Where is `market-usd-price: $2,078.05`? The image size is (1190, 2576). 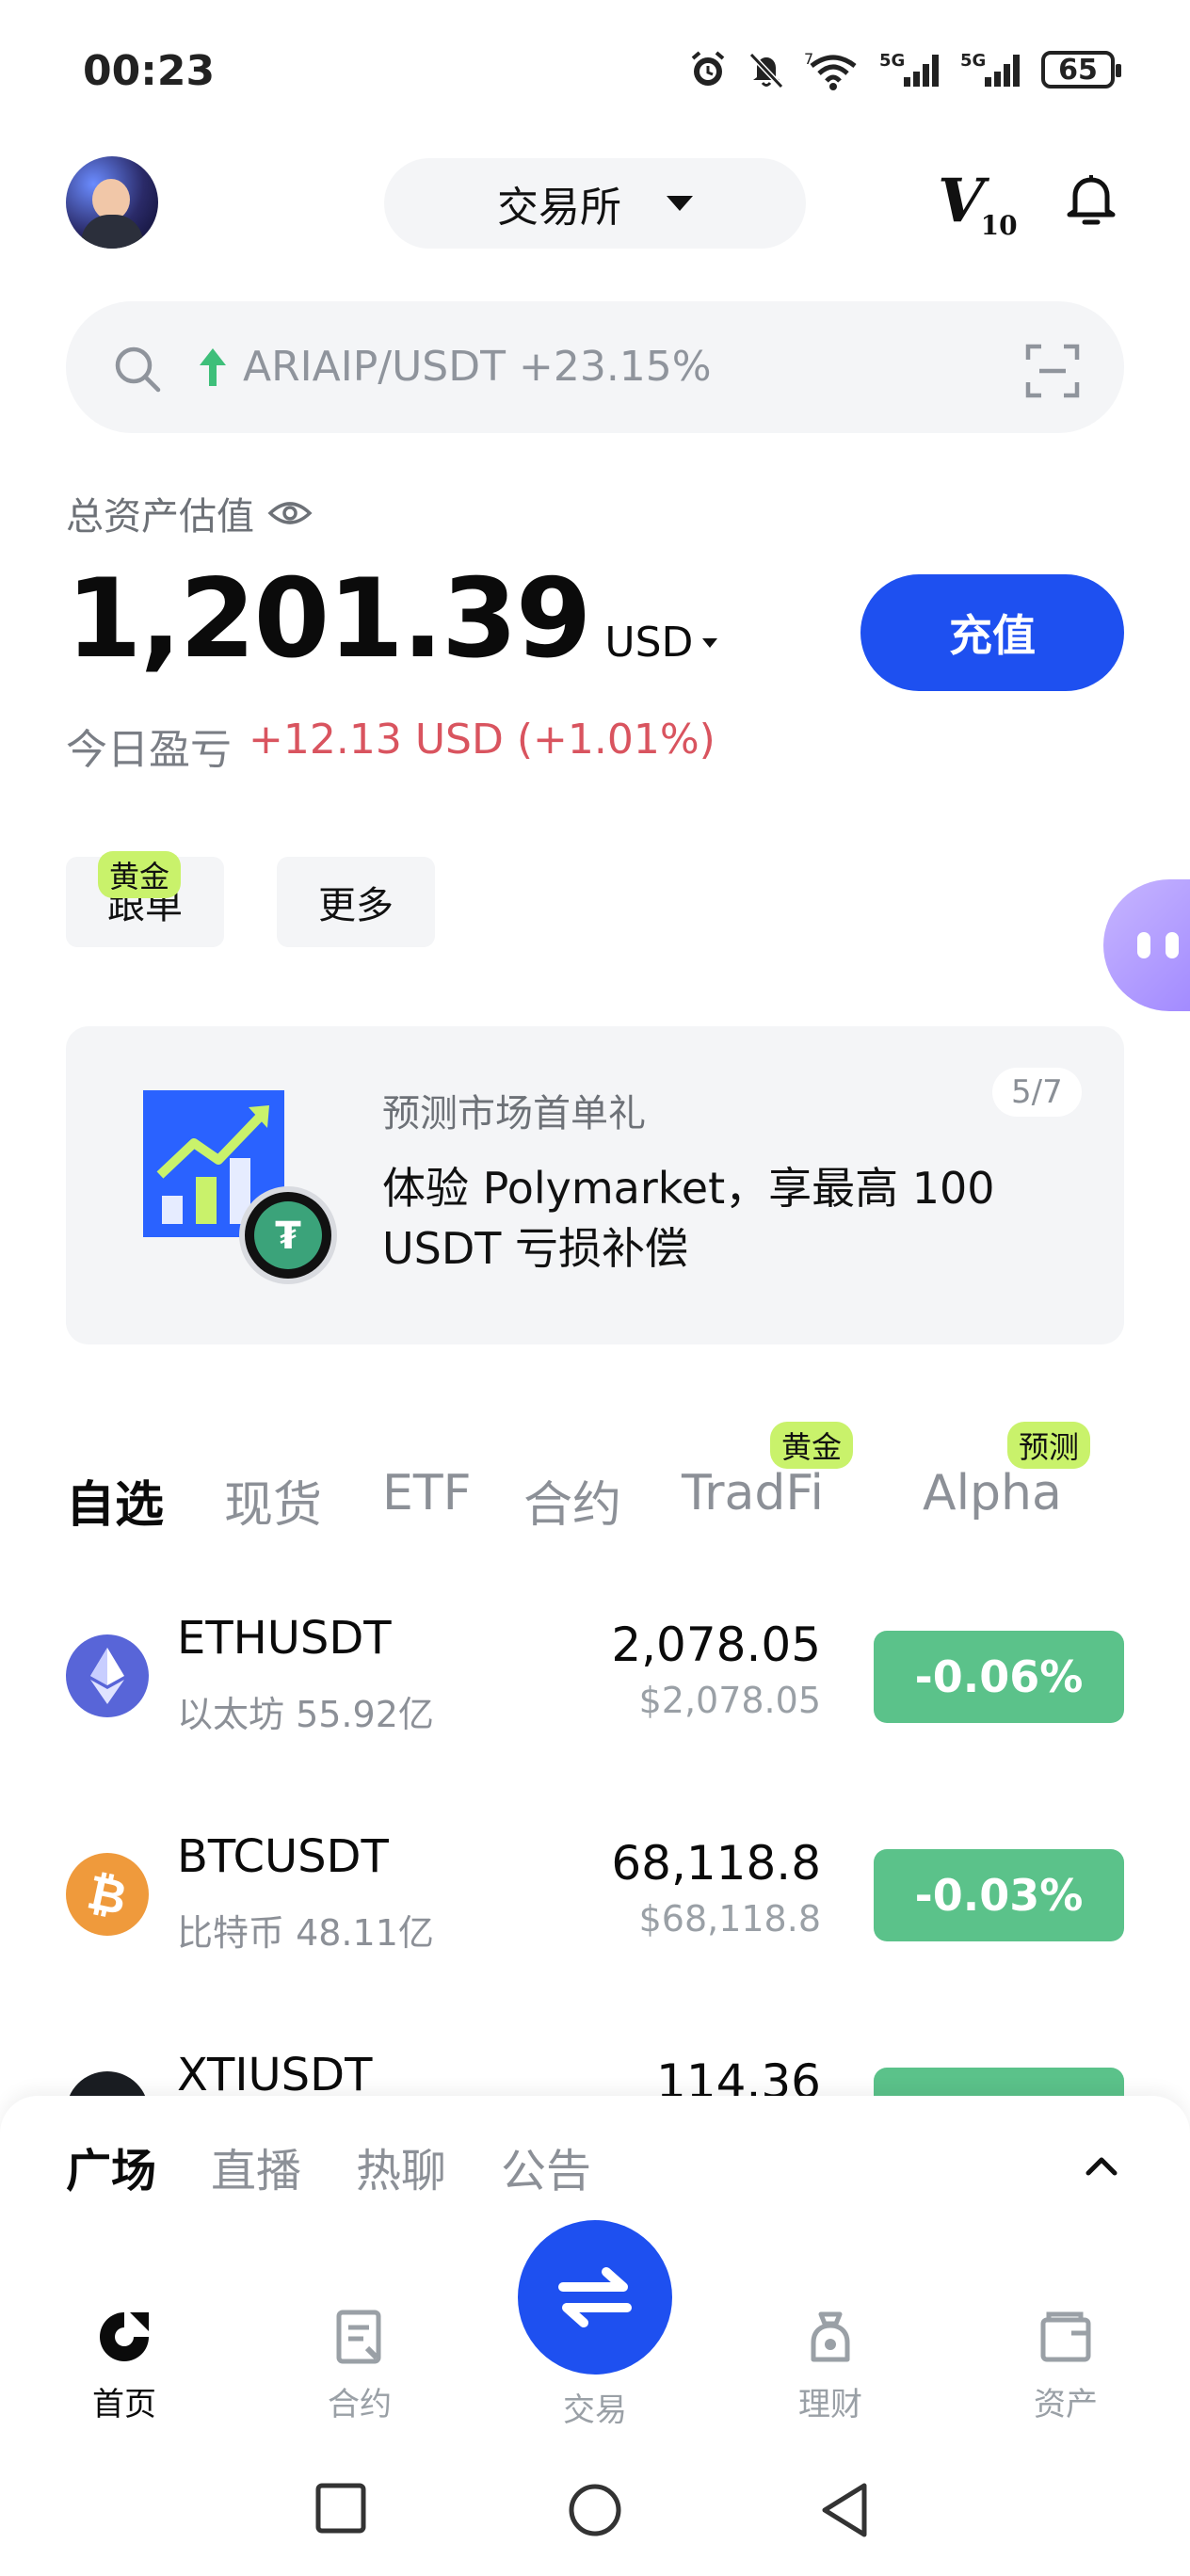
market-usd-price: $2,078.05 is located at coordinates (729, 1700).